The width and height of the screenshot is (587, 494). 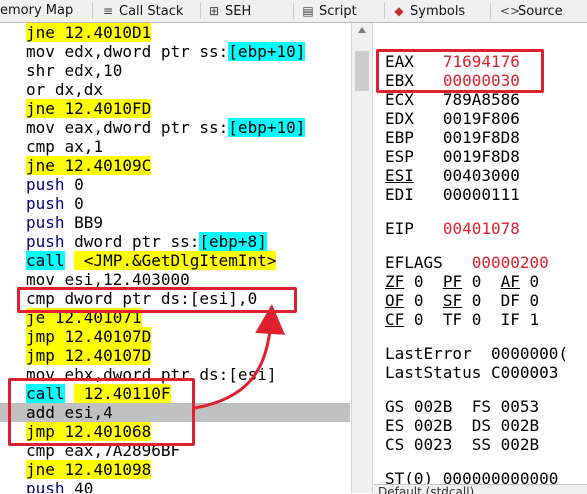 I want to click on annotation-box-registers, so click(x=460, y=71).